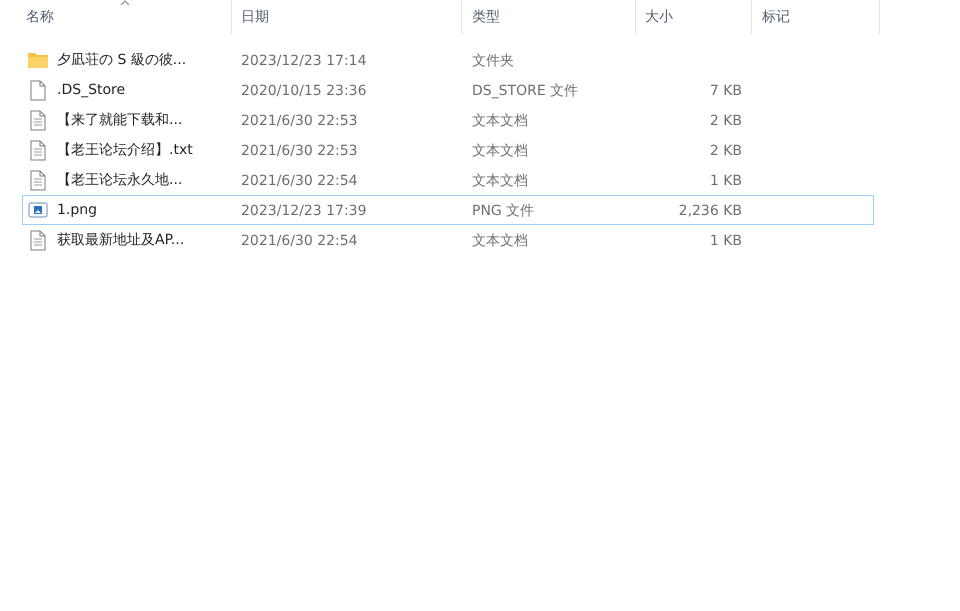 The image size is (960, 611). What do you see at coordinates (125, 150) in the screenshot?
I see `file-name: 【老王论坛介绍】.txt` at bounding box center [125, 150].